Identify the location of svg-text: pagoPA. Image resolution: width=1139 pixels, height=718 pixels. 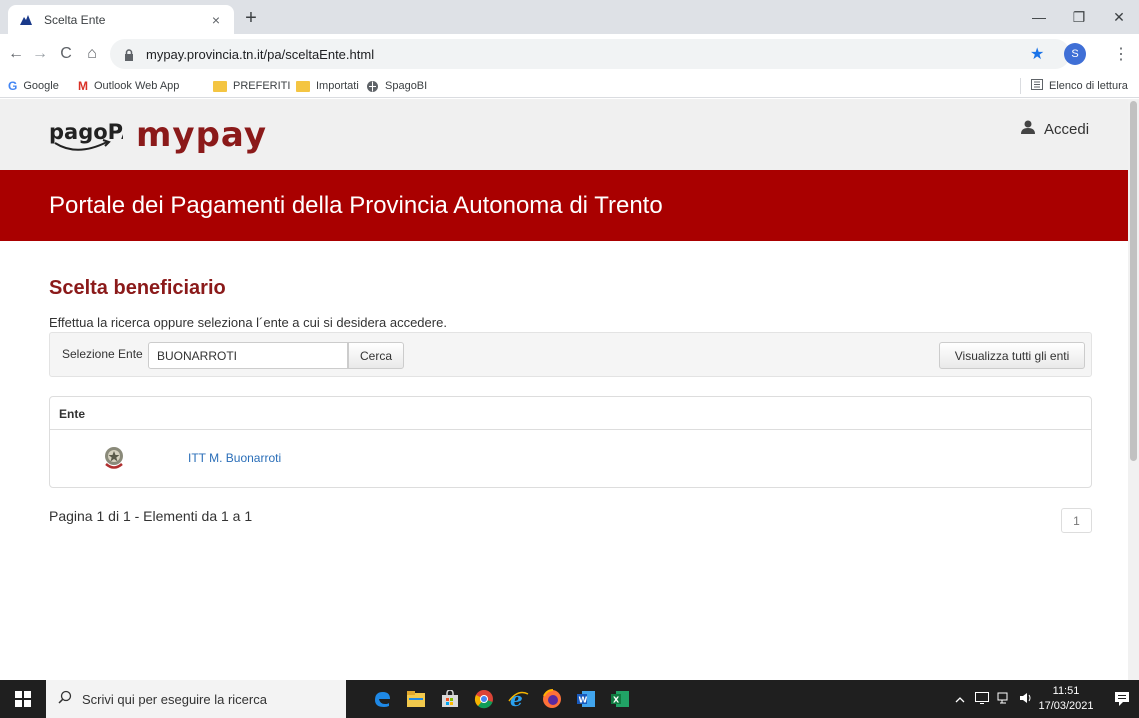
(86, 132).